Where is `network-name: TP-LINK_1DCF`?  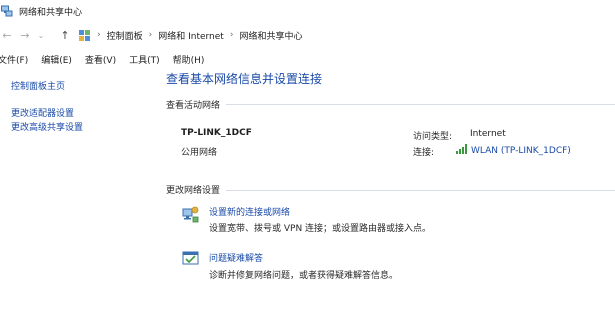
network-name: TP-LINK_1DCF is located at coordinates (216, 133).